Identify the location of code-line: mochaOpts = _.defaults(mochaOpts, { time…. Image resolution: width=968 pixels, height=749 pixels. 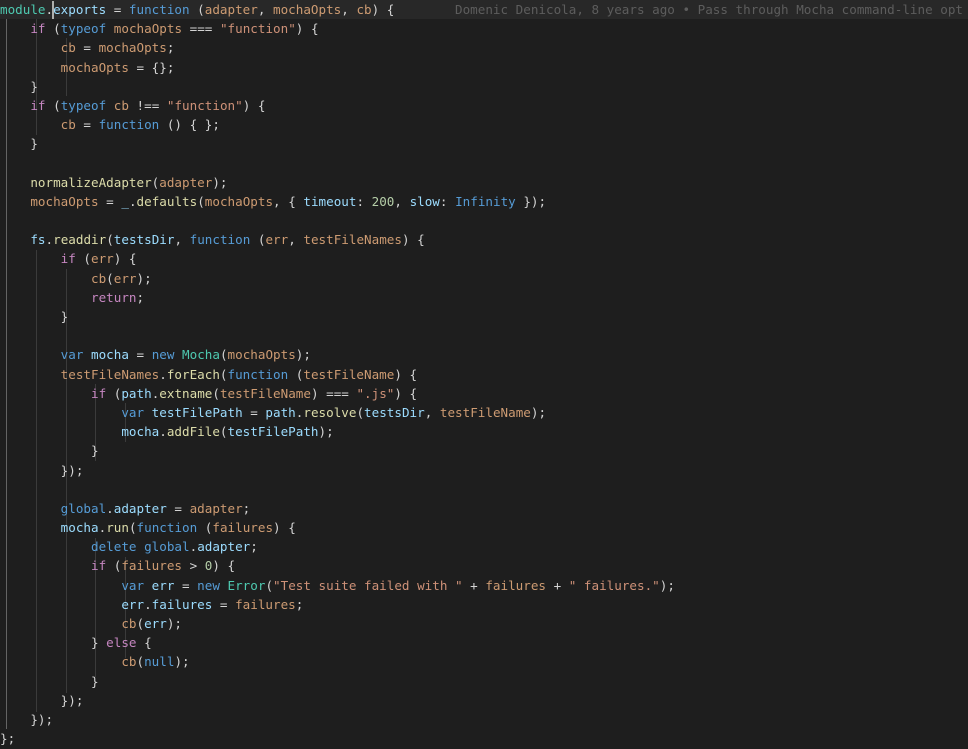
(484, 201).